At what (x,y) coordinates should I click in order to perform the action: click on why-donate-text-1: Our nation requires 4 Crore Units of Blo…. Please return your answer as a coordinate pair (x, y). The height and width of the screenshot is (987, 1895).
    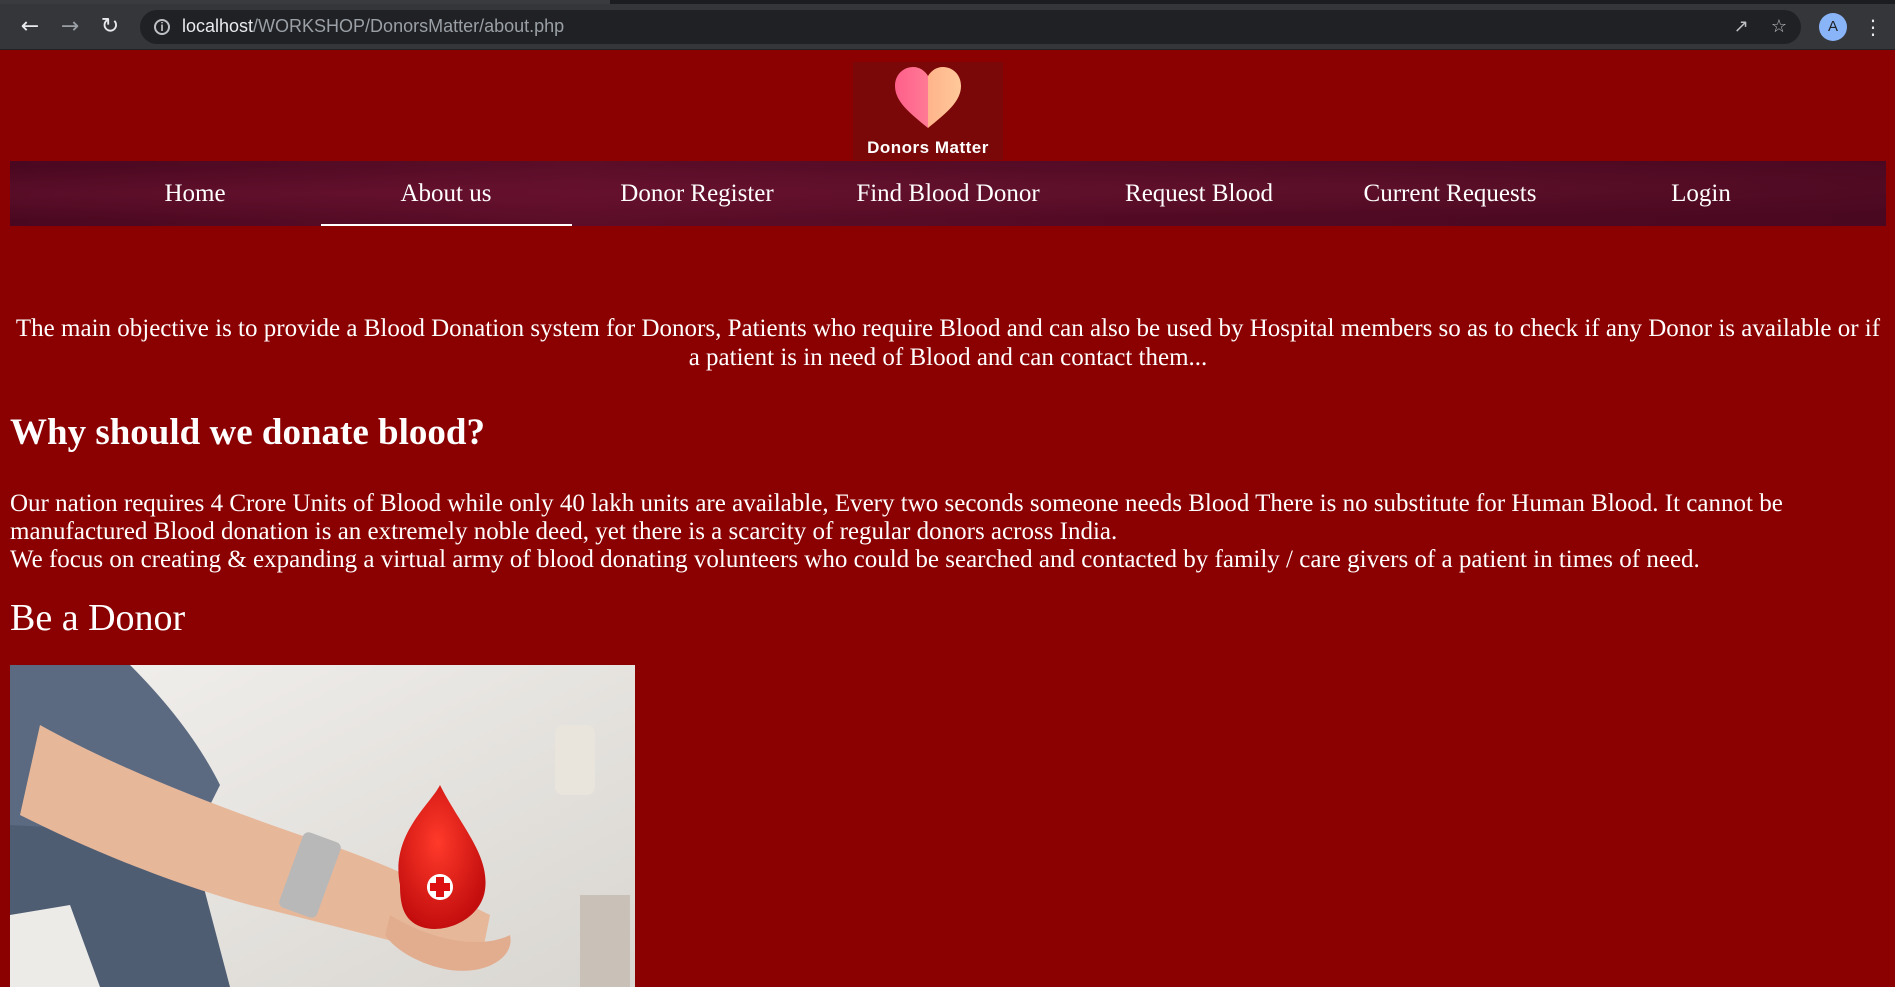
    Looking at the image, I should click on (896, 517).